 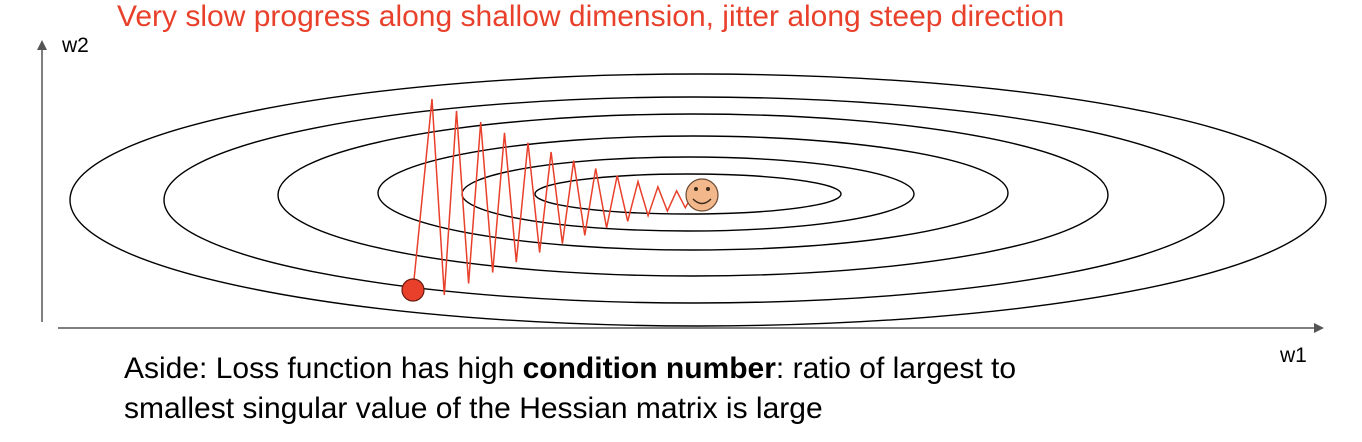 I want to click on note-middle: : ratio of largest to, so click(x=896, y=368).